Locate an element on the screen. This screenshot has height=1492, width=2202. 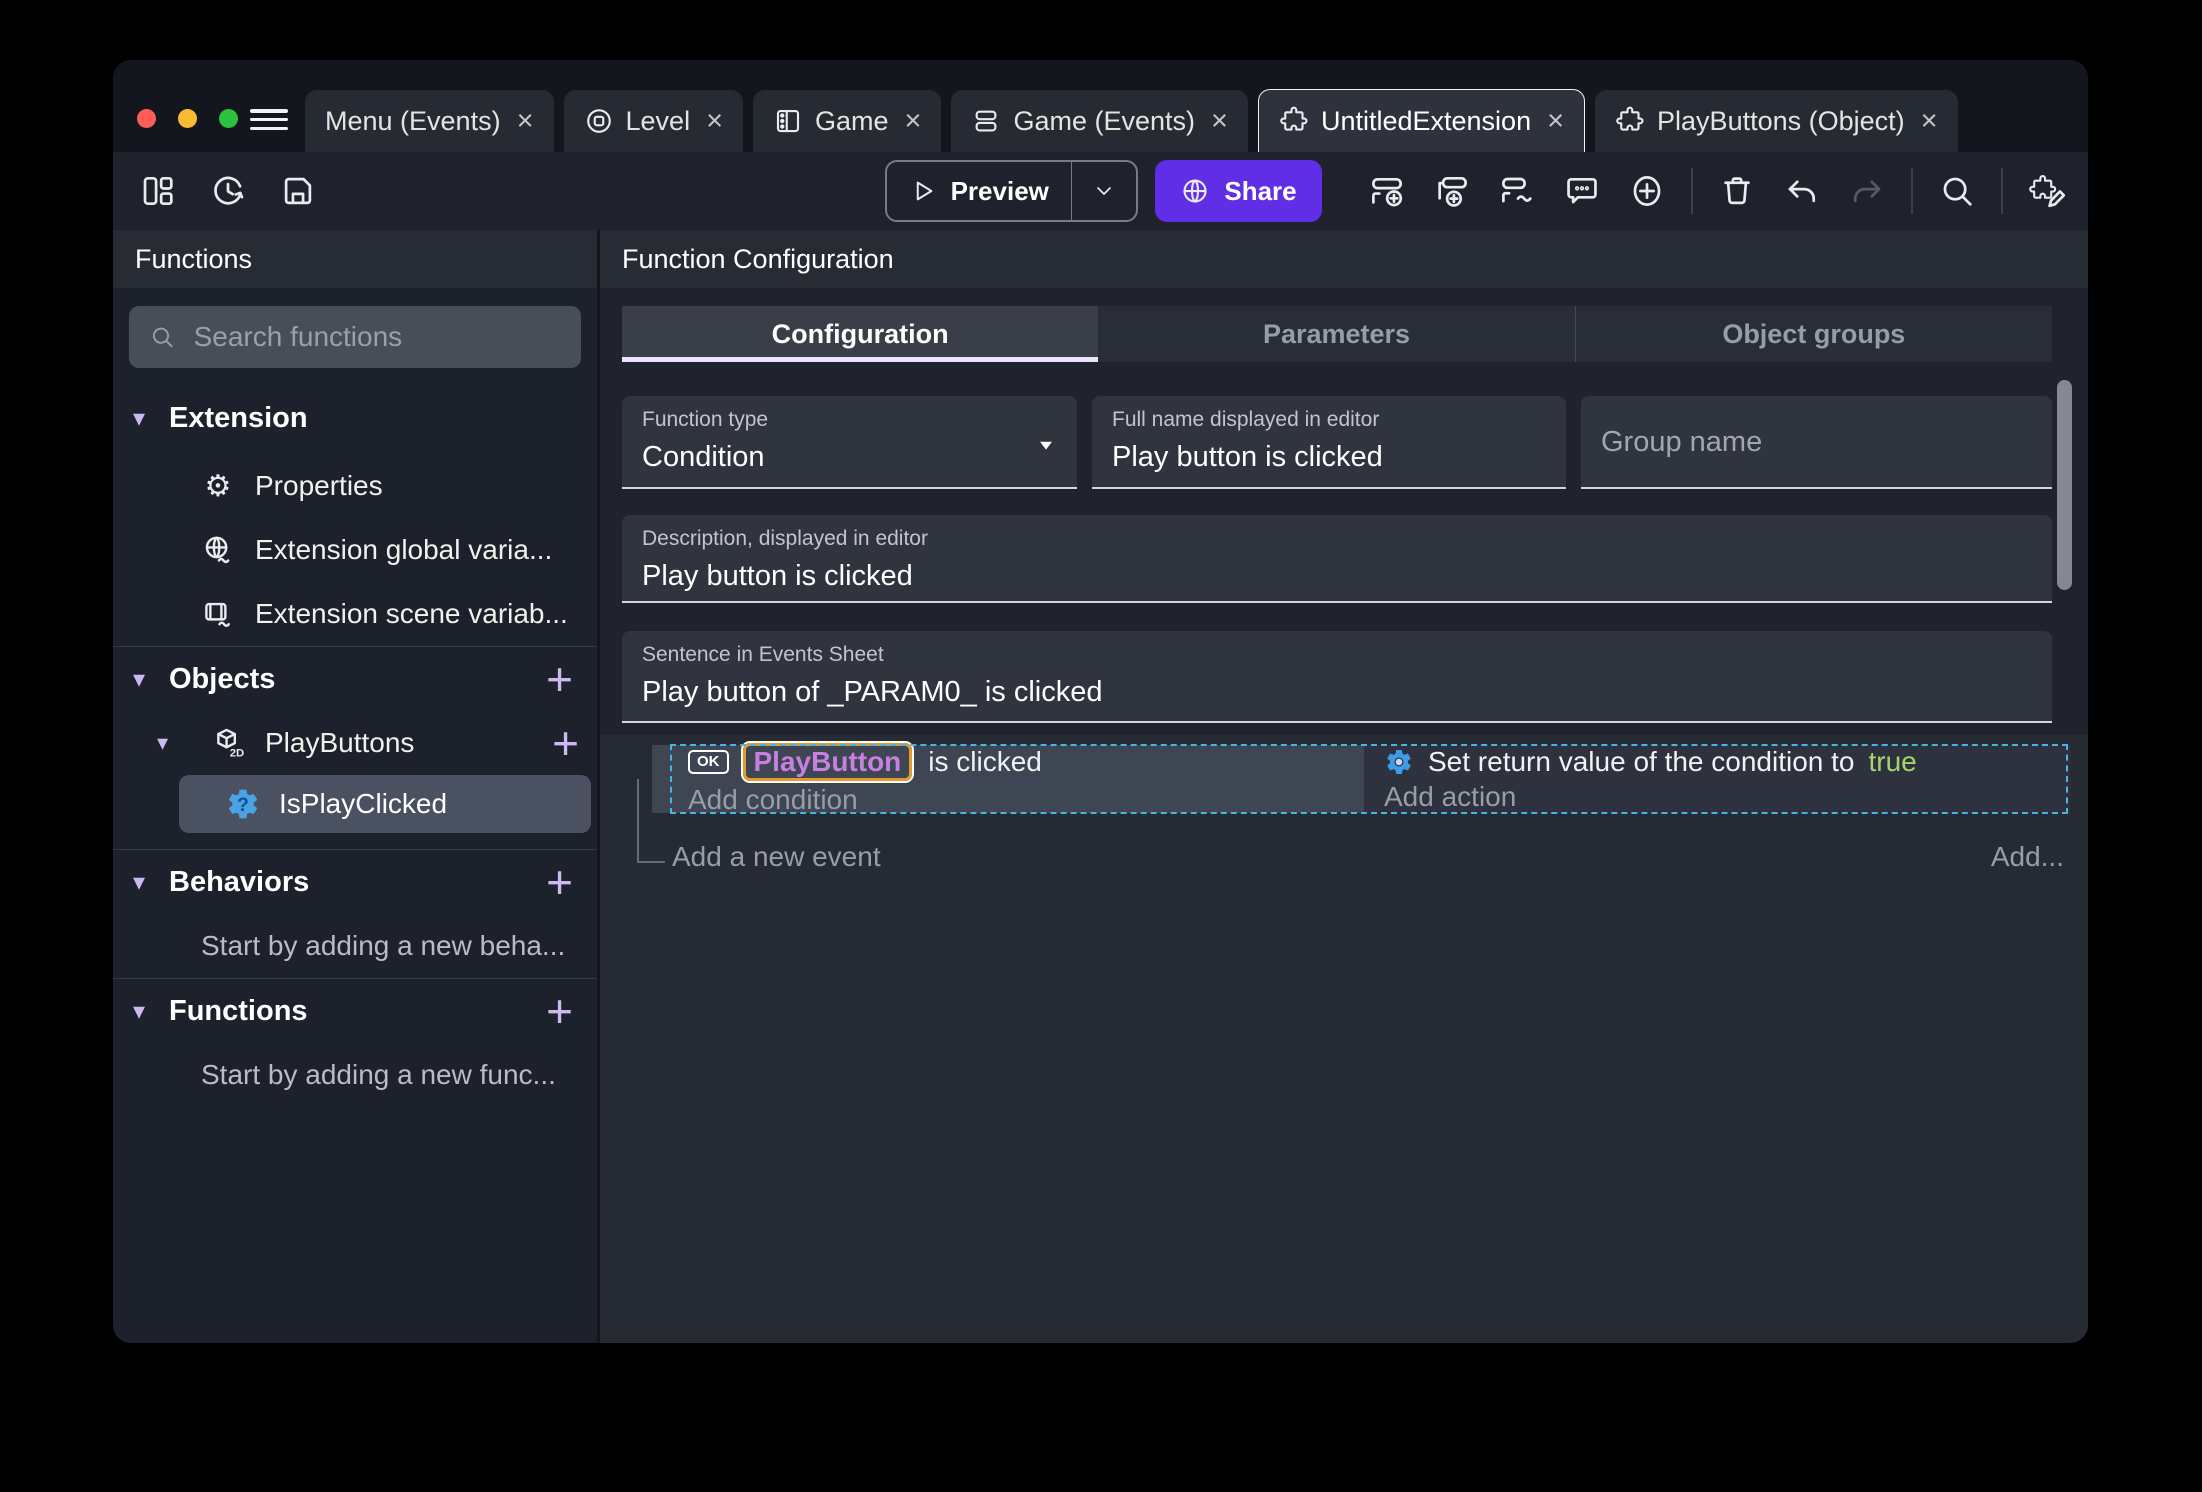
section-extension: ▾ Extension is located at coordinates (355, 418).